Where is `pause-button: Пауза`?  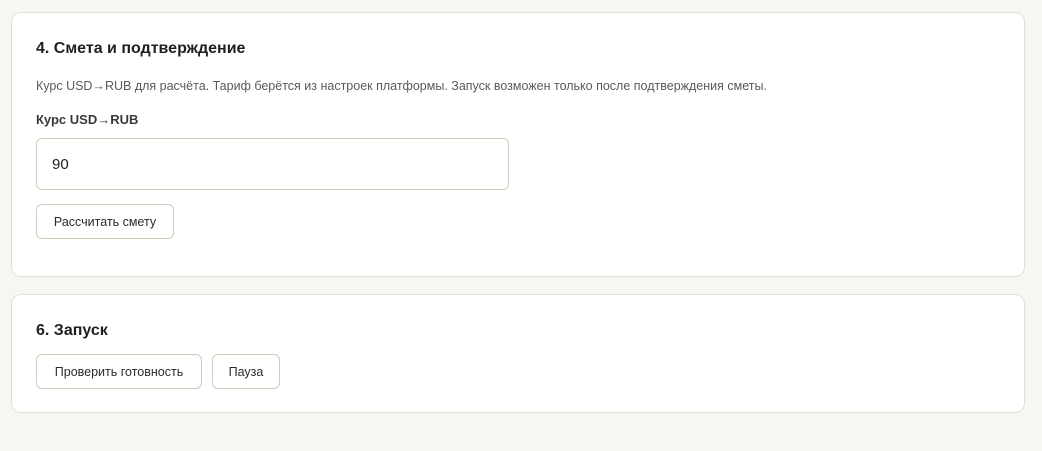 pause-button: Пауза is located at coordinates (246, 371).